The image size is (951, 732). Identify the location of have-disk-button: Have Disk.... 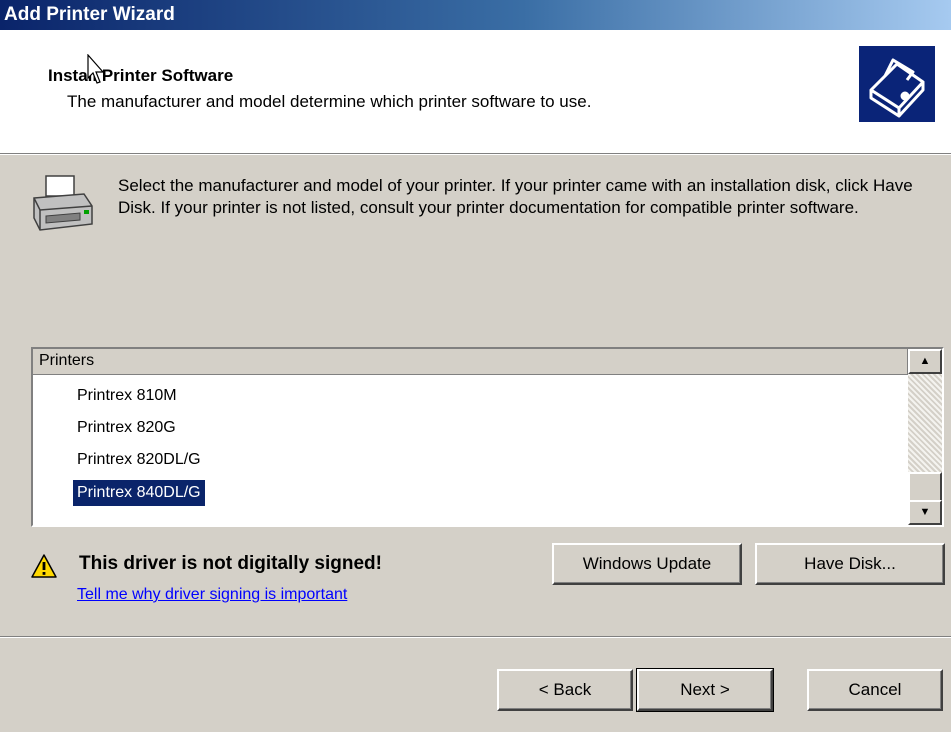
(850, 564).